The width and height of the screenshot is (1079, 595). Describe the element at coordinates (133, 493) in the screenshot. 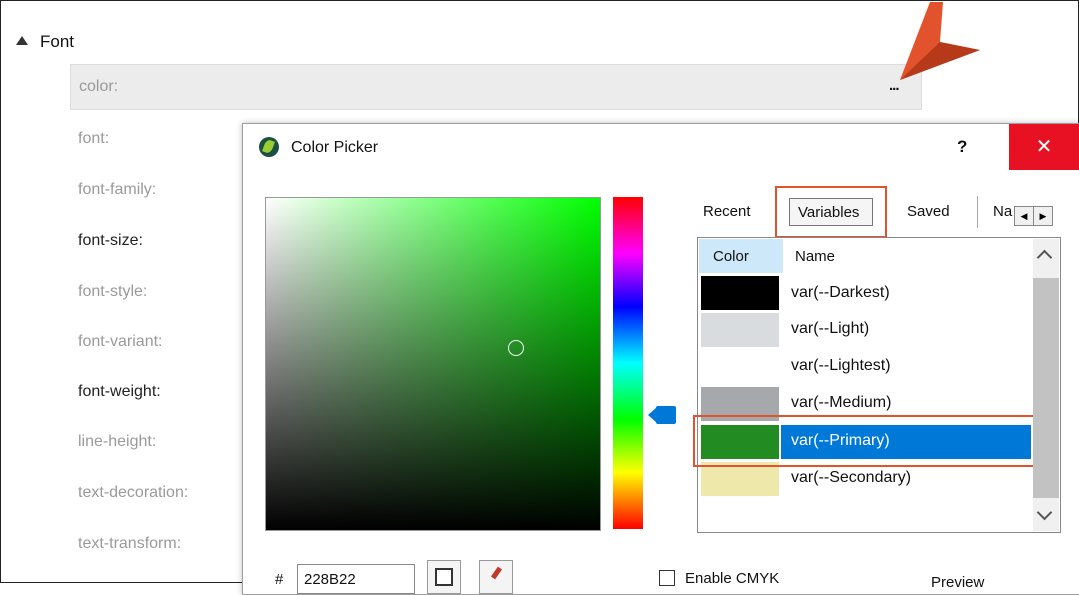

I see `property-text-decoration: text-decoration:` at that location.